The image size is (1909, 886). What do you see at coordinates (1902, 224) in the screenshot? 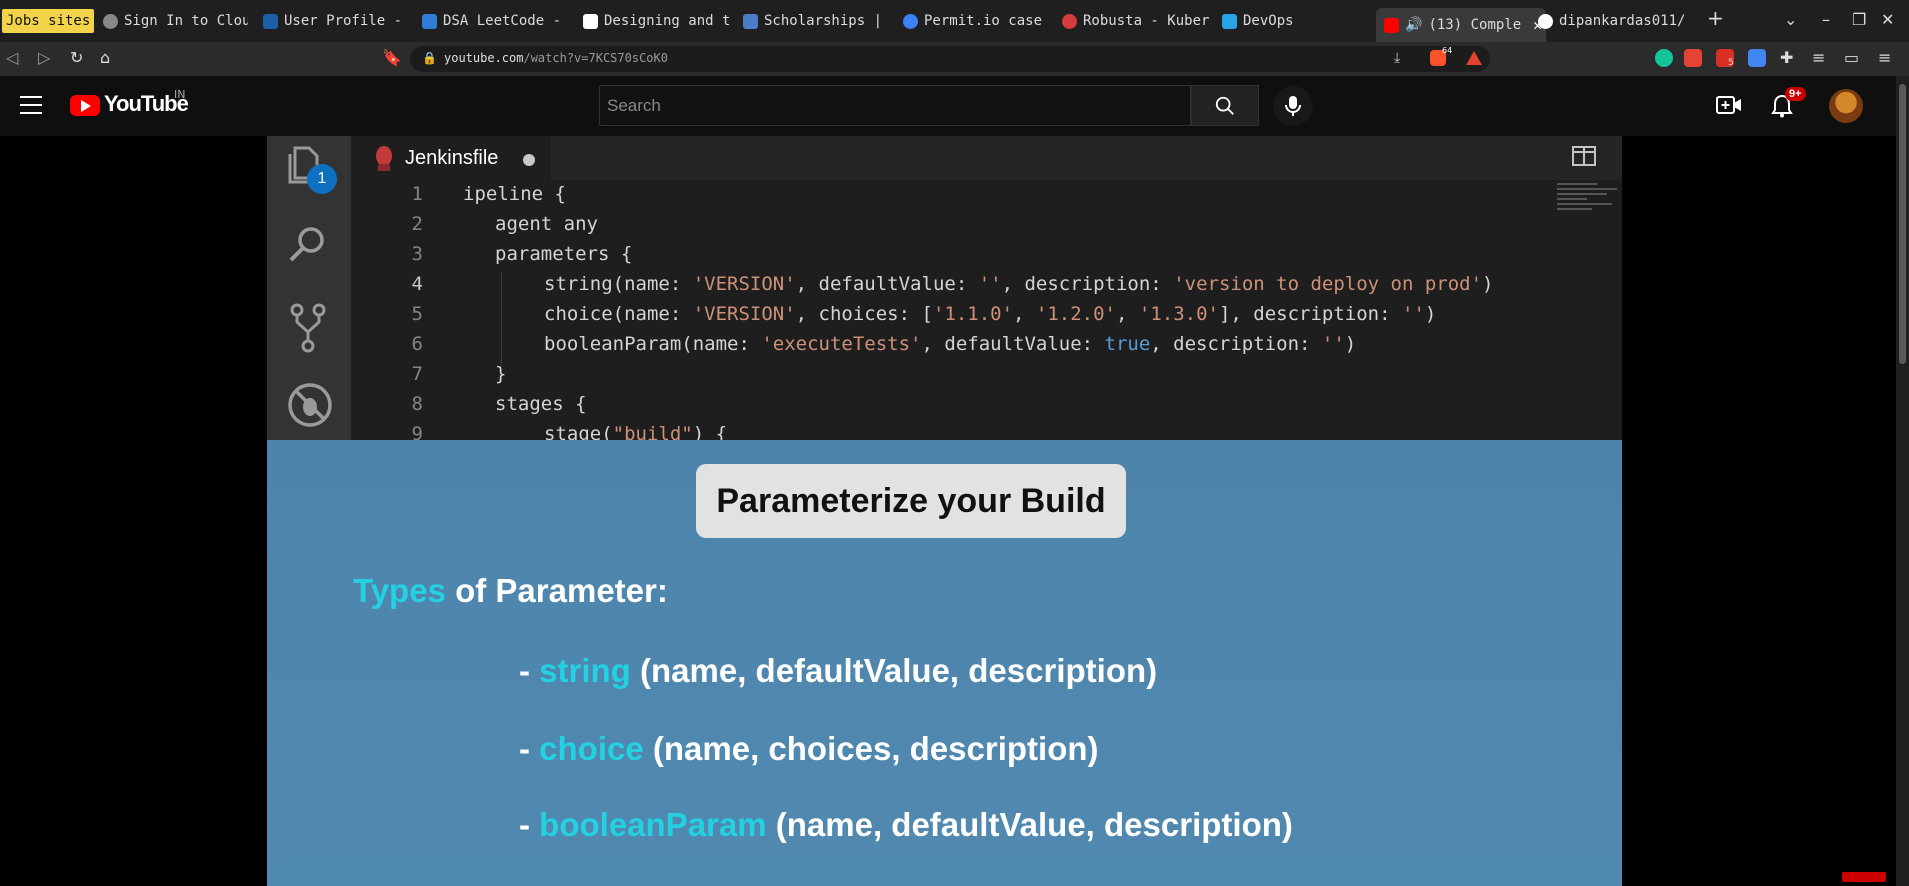
I see `scrollbar-thumb` at bounding box center [1902, 224].